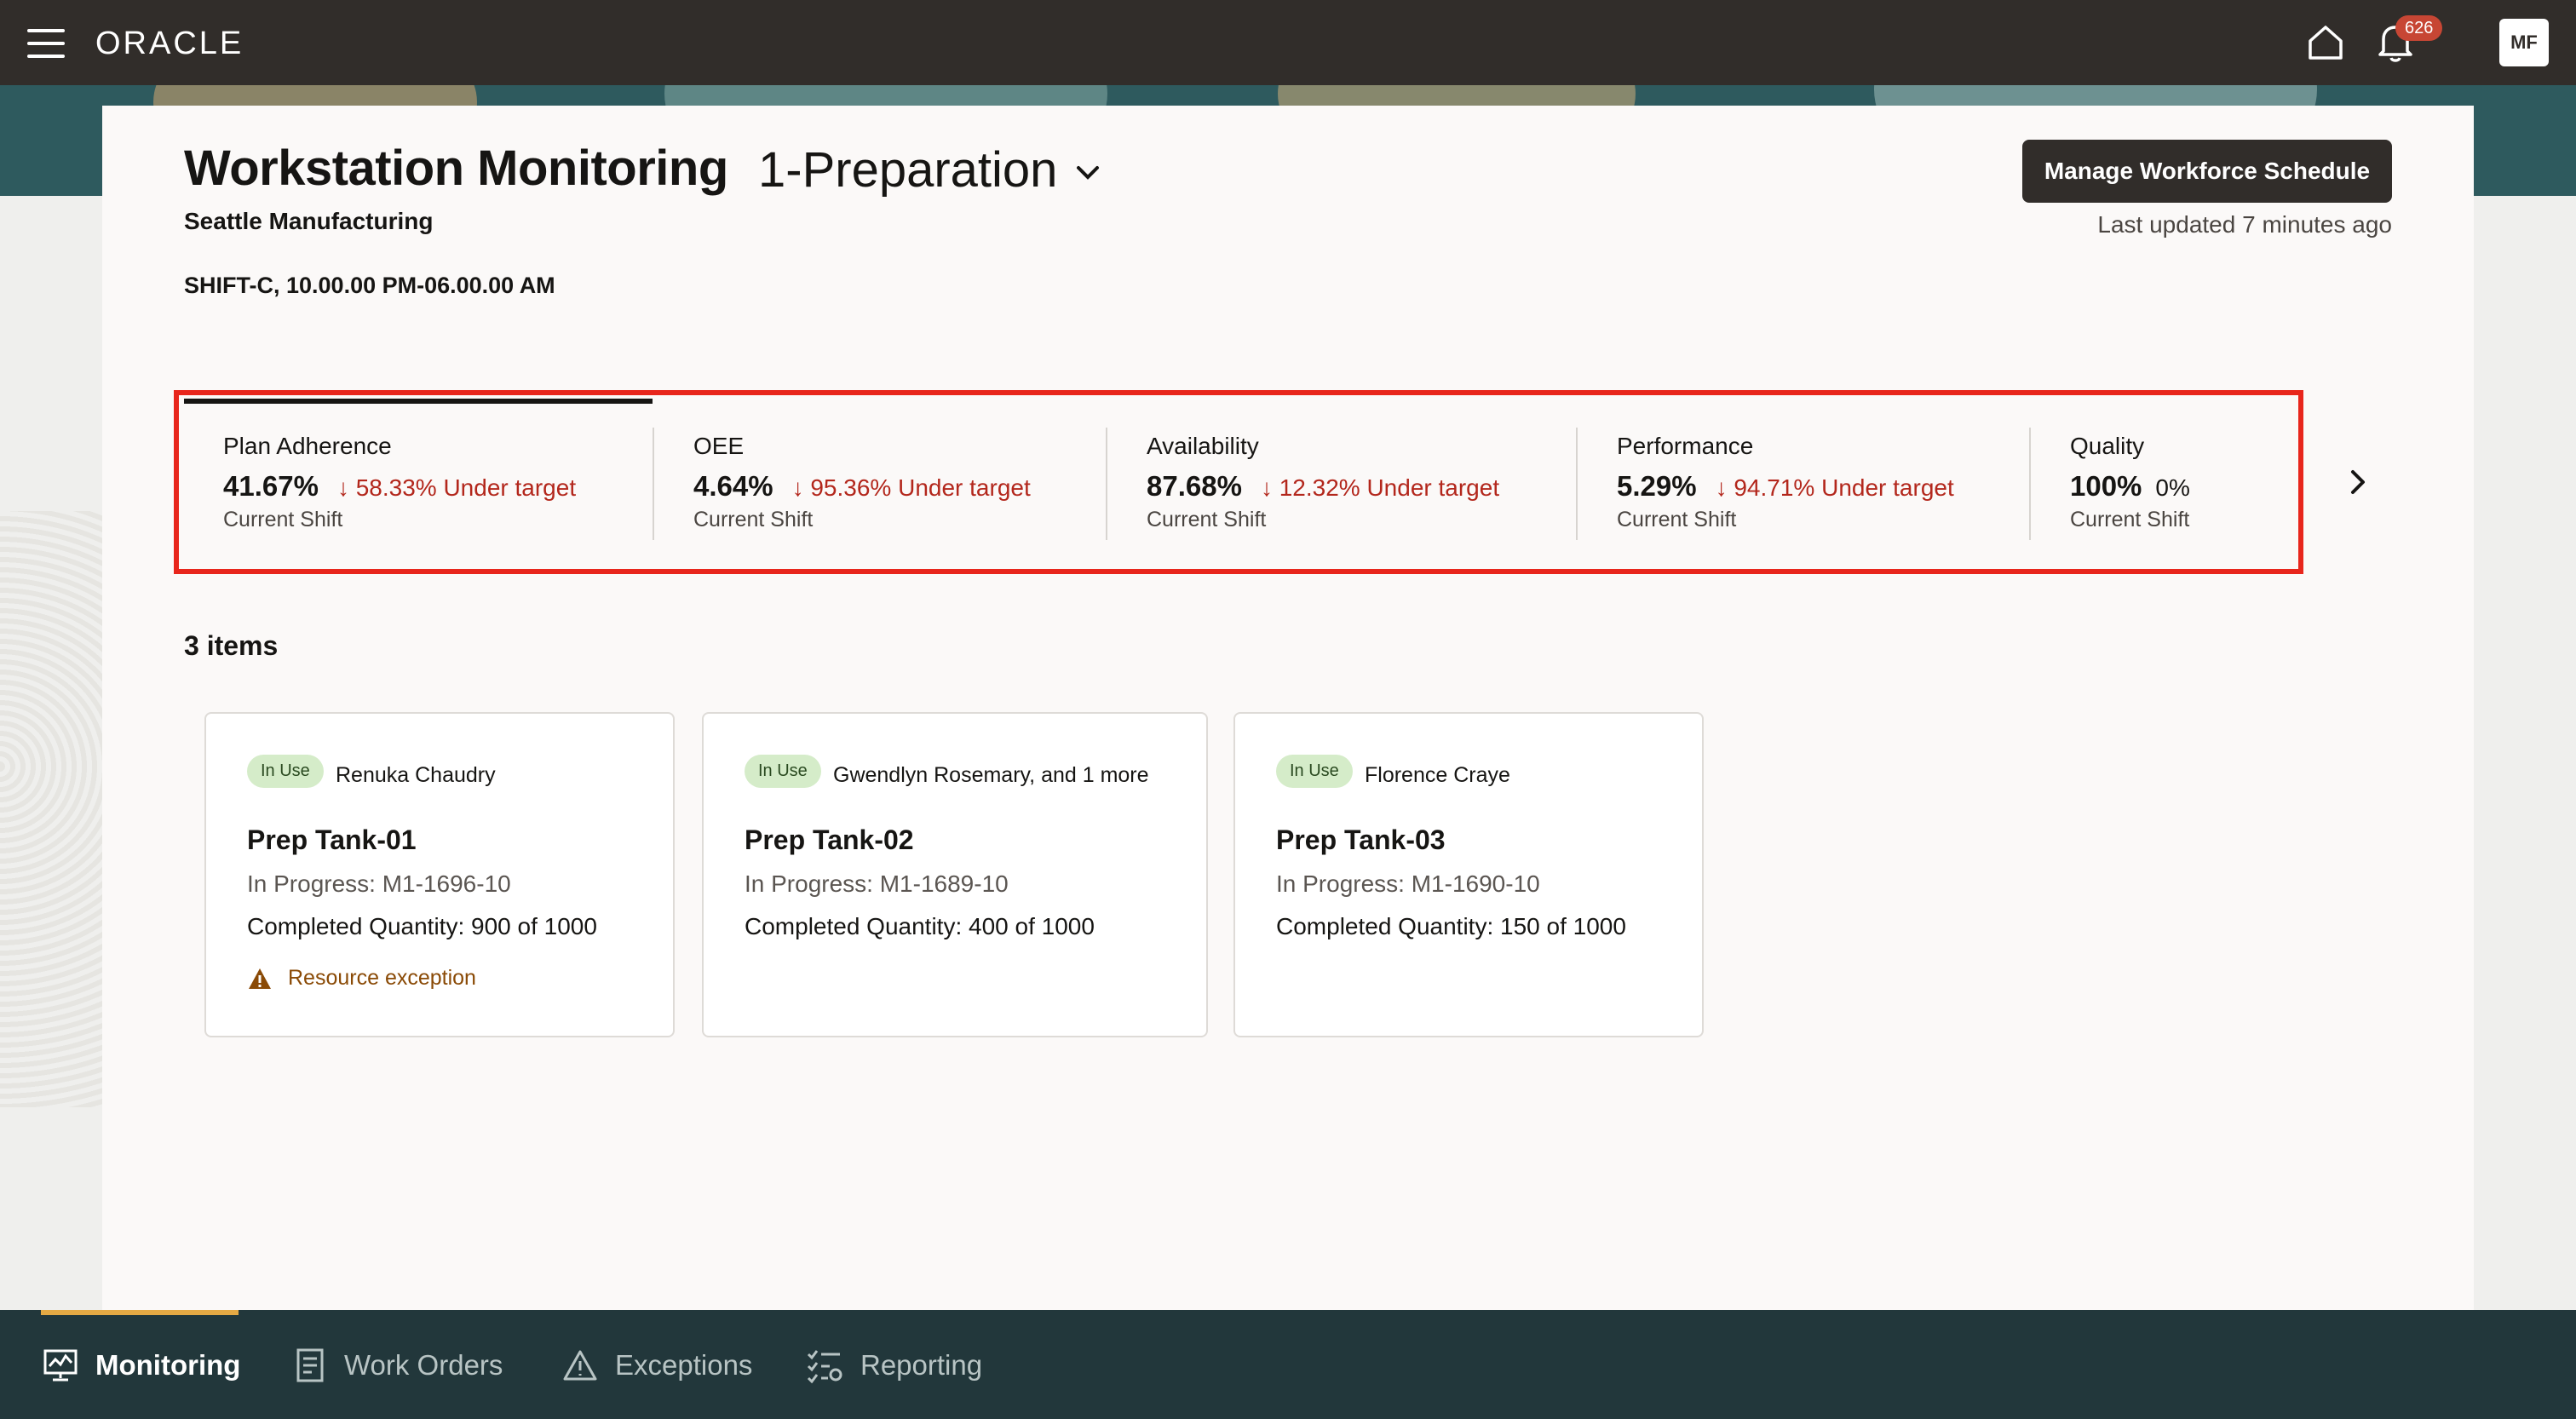 This screenshot has height=1419, width=2576. What do you see at coordinates (379, 883) in the screenshot?
I see `work-order-status: In Progress: M1-1696-10` at bounding box center [379, 883].